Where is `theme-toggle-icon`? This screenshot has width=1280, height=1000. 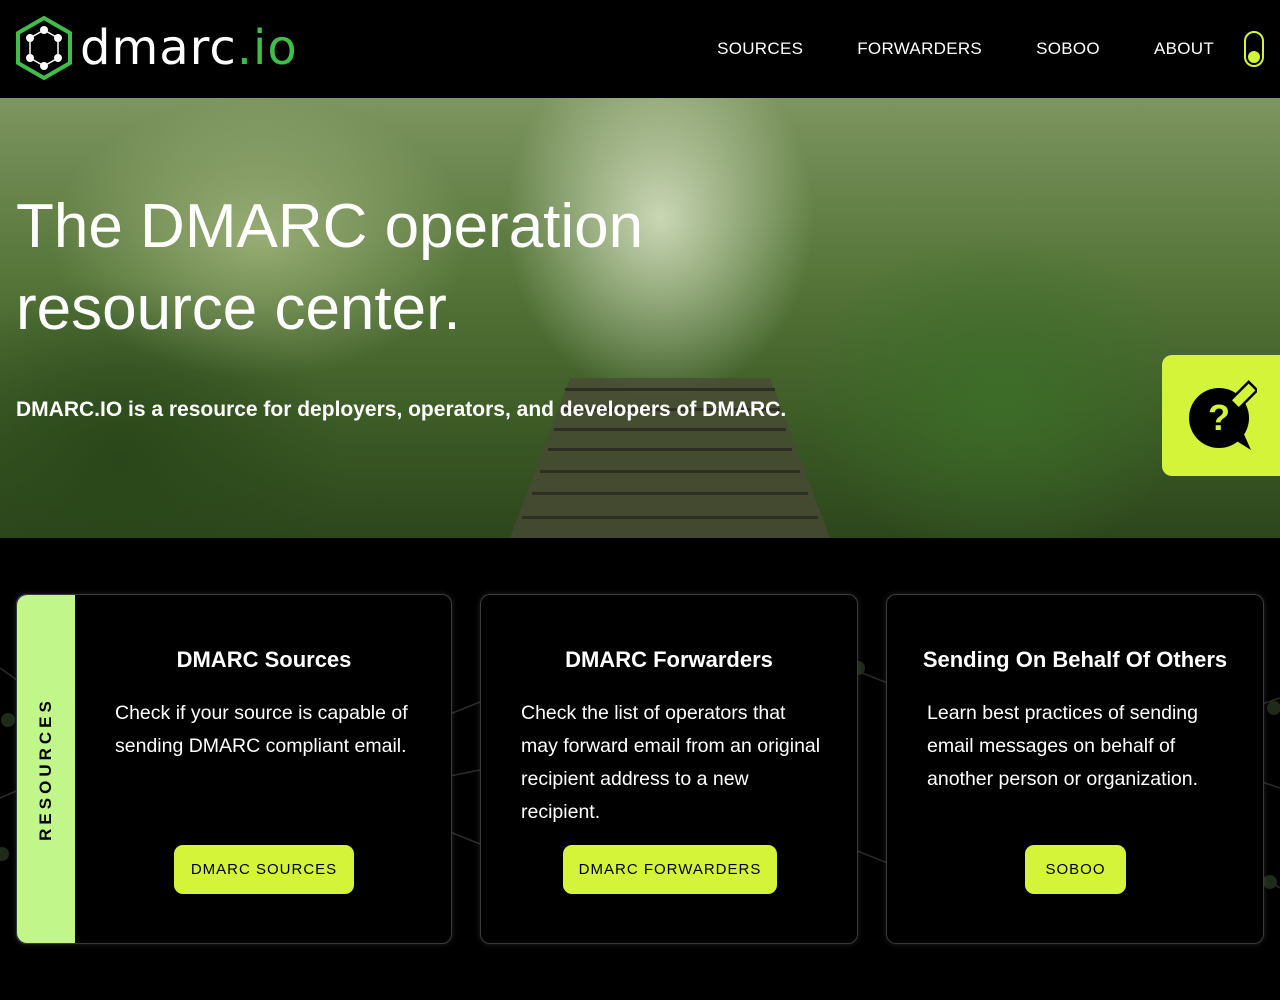
theme-toggle-icon is located at coordinates (1254, 49).